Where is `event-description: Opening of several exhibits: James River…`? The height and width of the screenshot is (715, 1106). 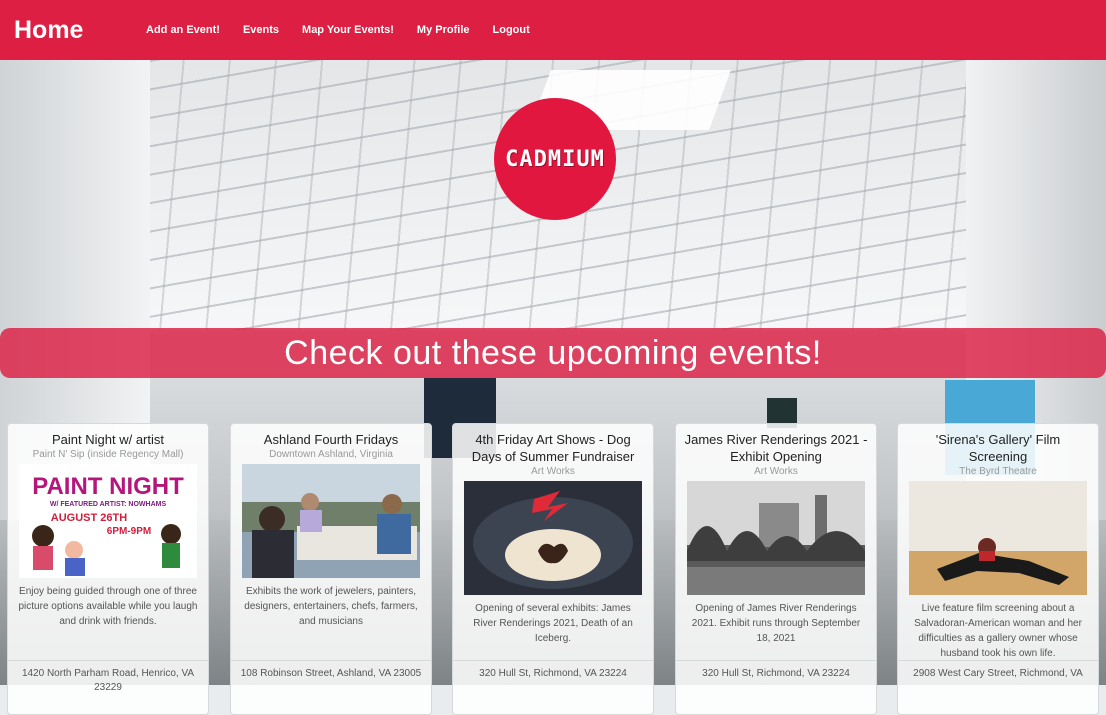 event-description: Opening of several exhibits: James River… is located at coordinates (553, 623).